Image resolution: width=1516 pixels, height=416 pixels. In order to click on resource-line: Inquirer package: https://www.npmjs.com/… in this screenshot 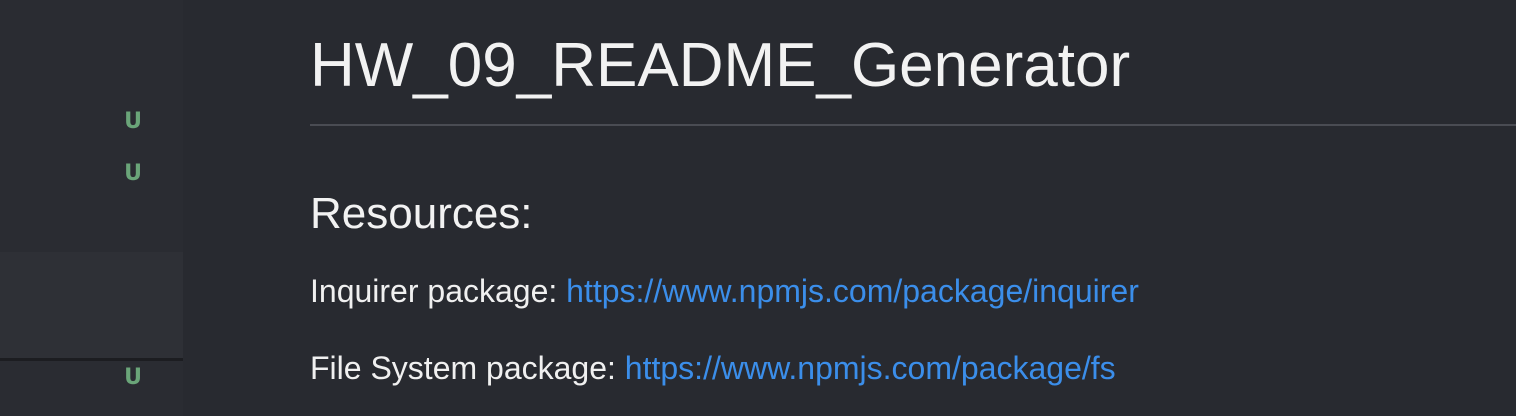, I will do `click(724, 291)`.